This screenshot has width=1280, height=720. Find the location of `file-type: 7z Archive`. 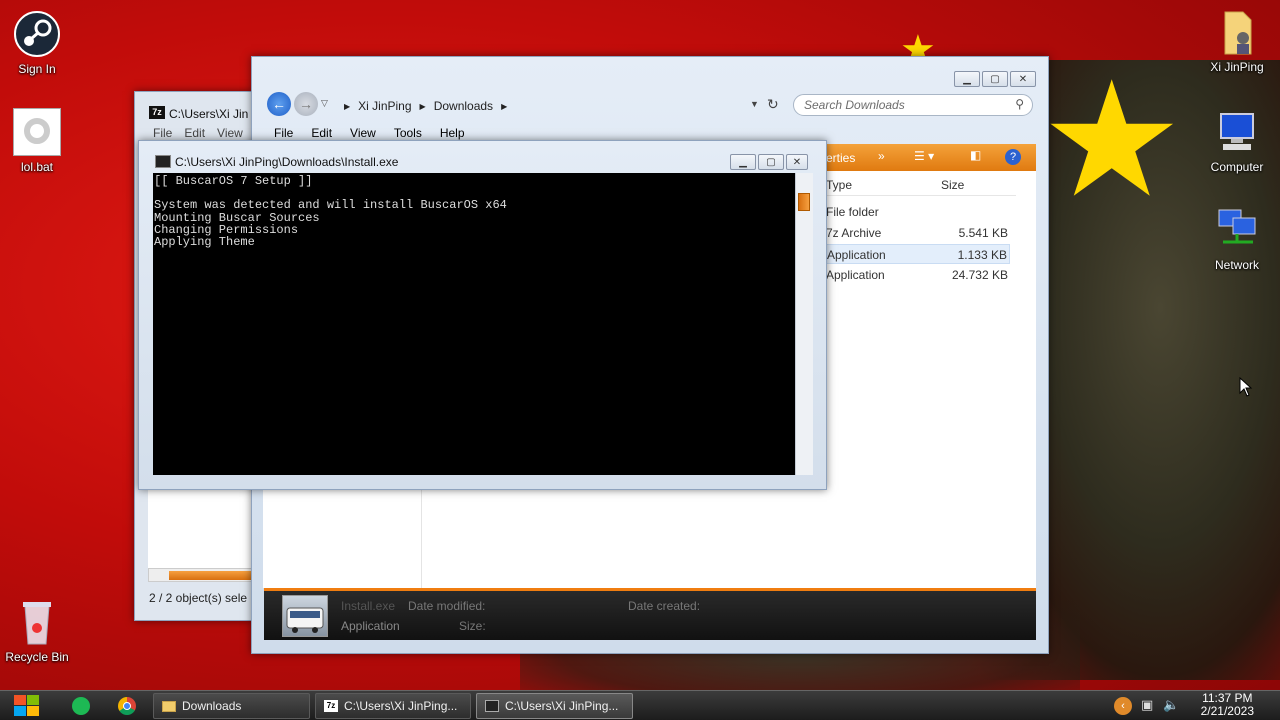

file-type: 7z Archive is located at coordinates (854, 233).